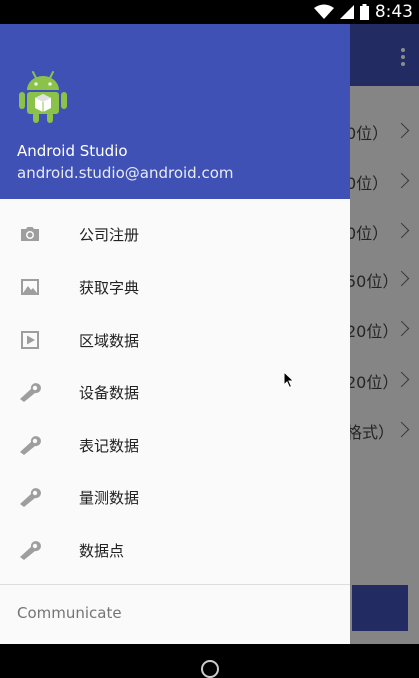  I want to click on nav-item-device-data: 设备数据, so click(175, 393).